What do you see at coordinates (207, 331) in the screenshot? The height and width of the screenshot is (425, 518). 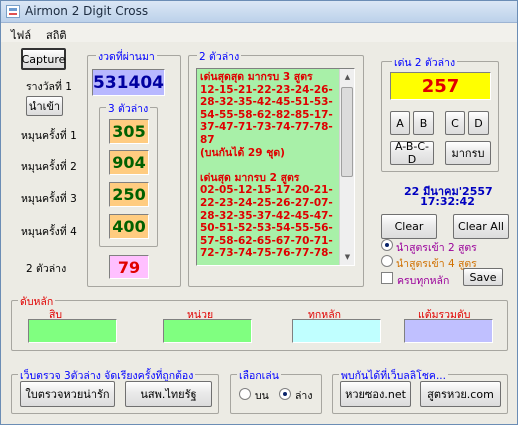 I see `units-field` at bounding box center [207, 331].